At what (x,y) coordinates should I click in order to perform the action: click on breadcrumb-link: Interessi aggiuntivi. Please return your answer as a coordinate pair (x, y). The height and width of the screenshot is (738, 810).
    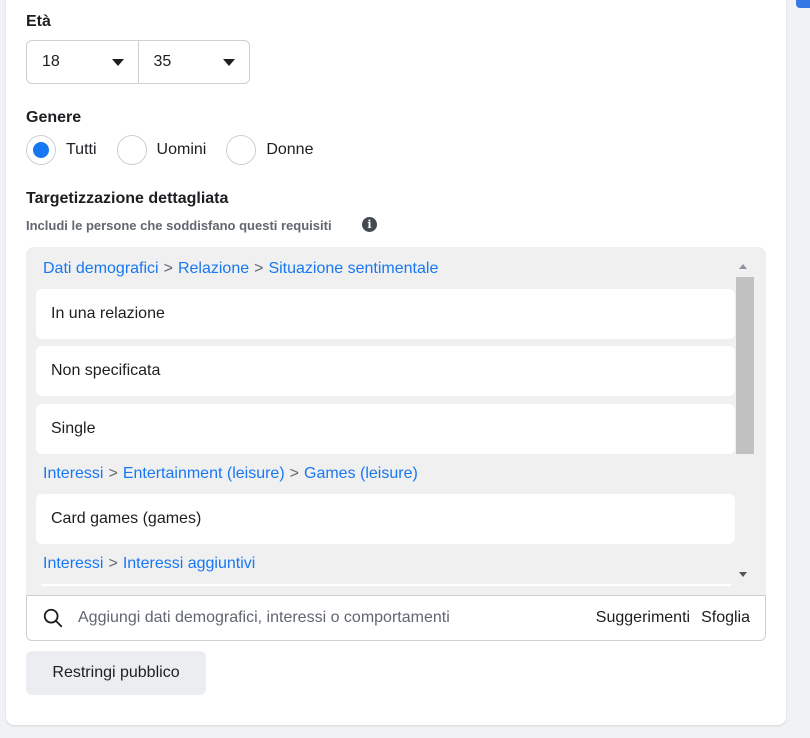
    Looking at the image, I should click on (189, 563).